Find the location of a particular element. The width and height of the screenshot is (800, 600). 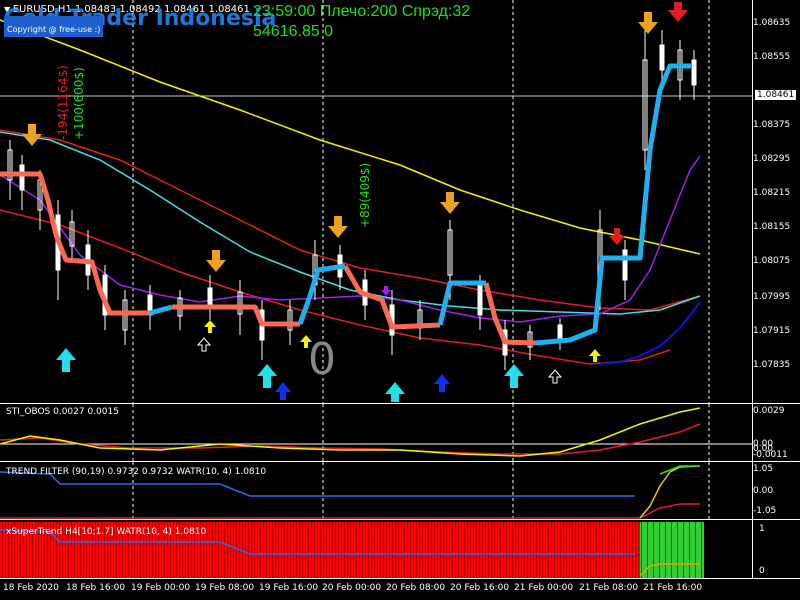

green-histogram is located at coordinates (672, 550).